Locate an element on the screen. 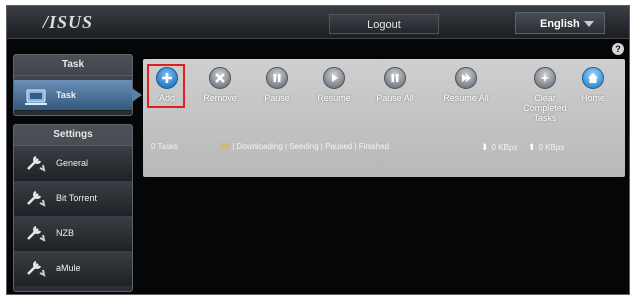 The height and width of the screenshot is (301, 637). language-select: English is located at coordinates (560, 23).